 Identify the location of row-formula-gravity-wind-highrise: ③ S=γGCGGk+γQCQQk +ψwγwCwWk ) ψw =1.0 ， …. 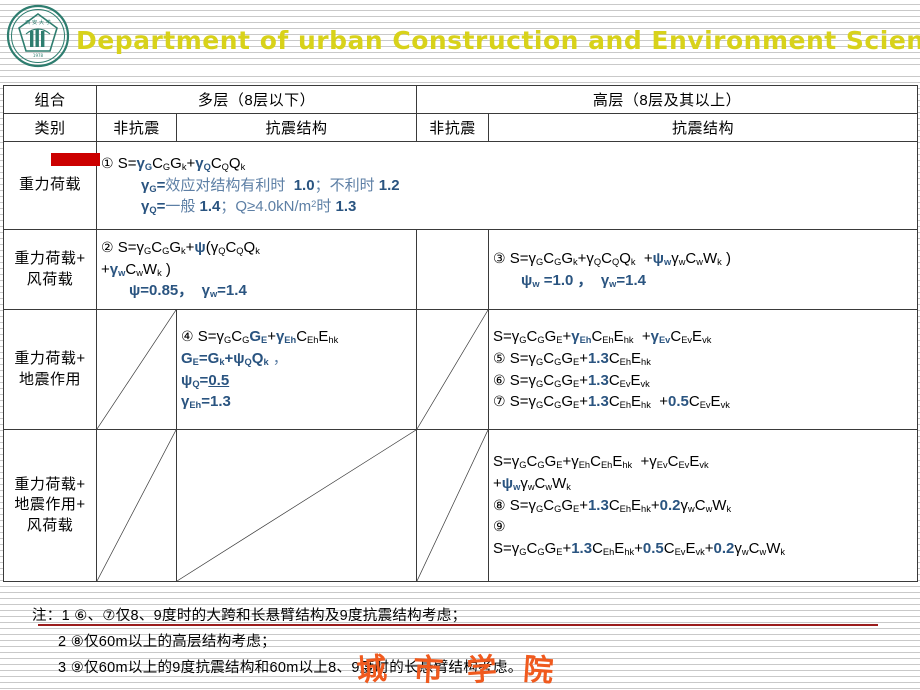
(703, 269).